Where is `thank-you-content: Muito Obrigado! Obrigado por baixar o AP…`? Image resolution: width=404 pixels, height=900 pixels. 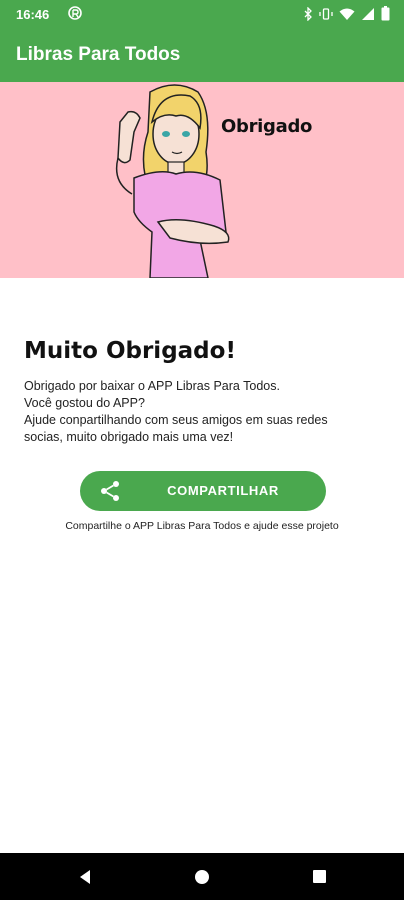 thank-you-content: Muito Obrigado! Obrigado por baixar o AP… is located at coordinates (204, 392).